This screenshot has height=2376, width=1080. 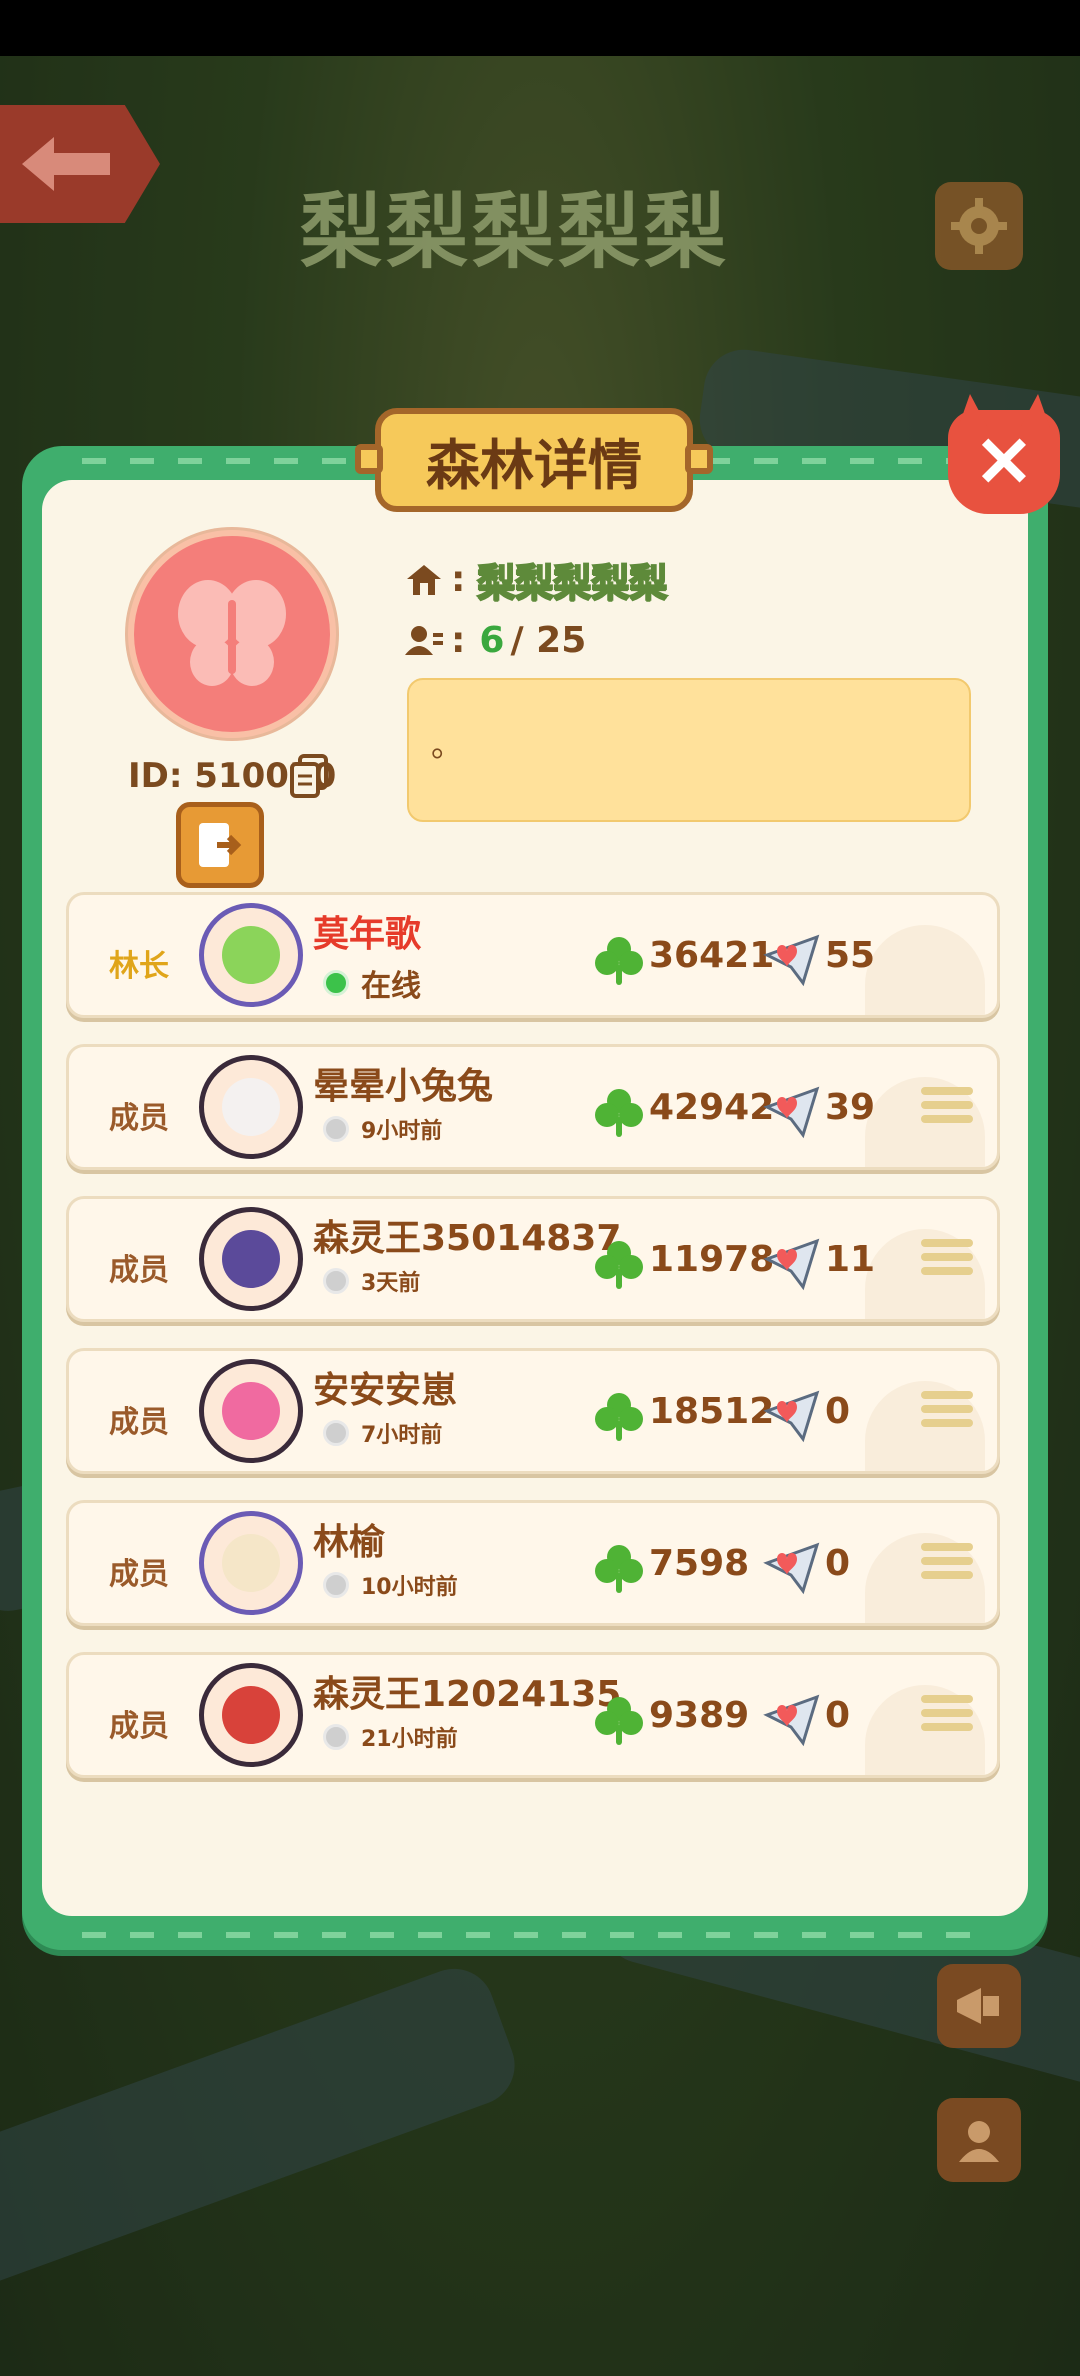 What do you see at coordinates (548, 640) in the screenshot?
I see `member-count-total: / 25` at bounding box center [548, 640].